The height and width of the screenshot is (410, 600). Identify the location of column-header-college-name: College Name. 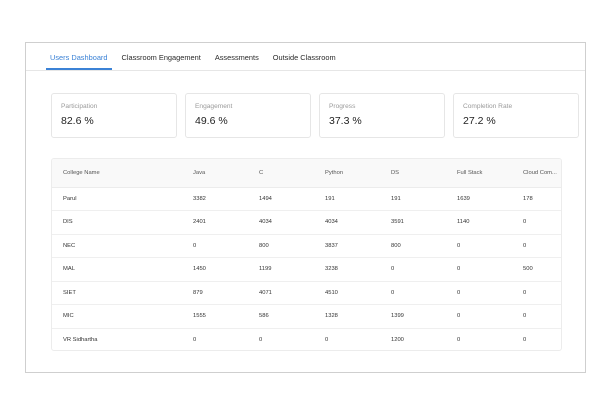
(117, 173).